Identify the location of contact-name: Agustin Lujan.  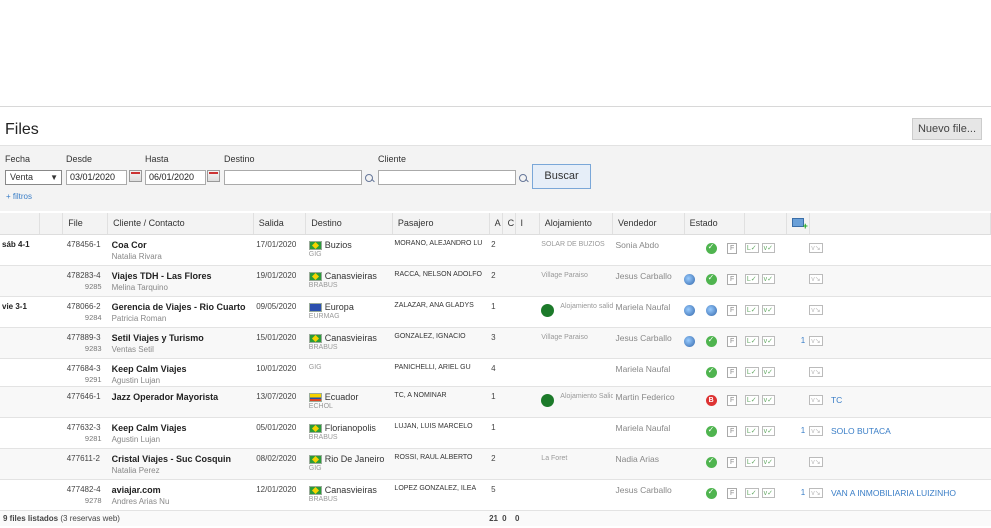
(136, 380).